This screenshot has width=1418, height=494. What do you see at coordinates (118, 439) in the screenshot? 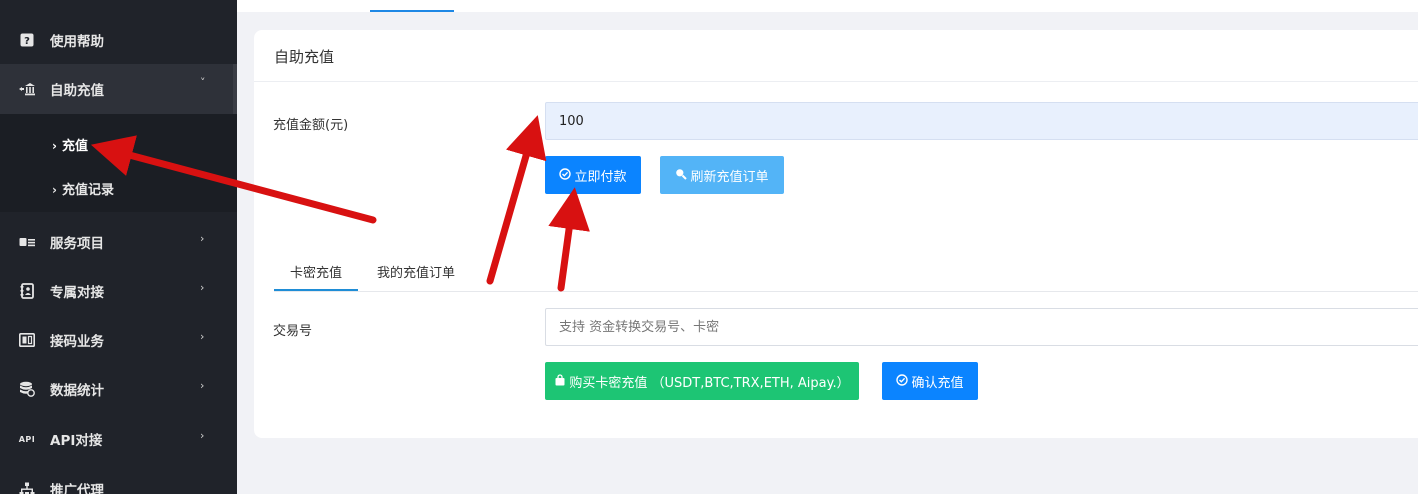
I see `sidebar-item-api: API API对接 ›` at bounding box center [118, 439].